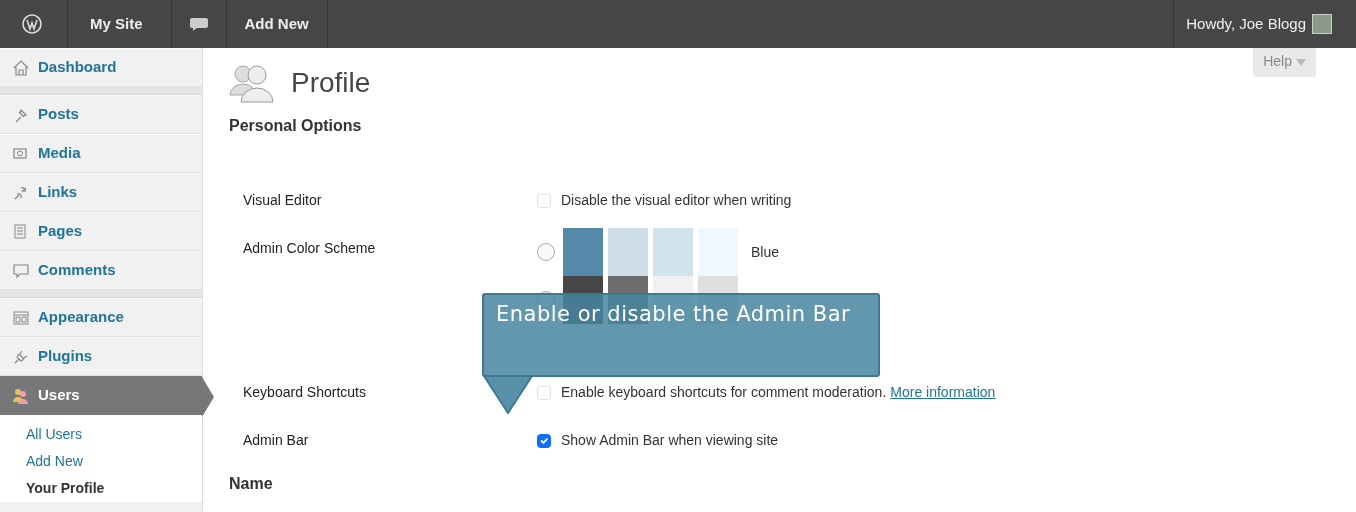 The height and width of the screenshot is (512, 1356). Describe the element at coordinates (101, 434) in the screenshot. I see `submenu-item: All Users` at that location.